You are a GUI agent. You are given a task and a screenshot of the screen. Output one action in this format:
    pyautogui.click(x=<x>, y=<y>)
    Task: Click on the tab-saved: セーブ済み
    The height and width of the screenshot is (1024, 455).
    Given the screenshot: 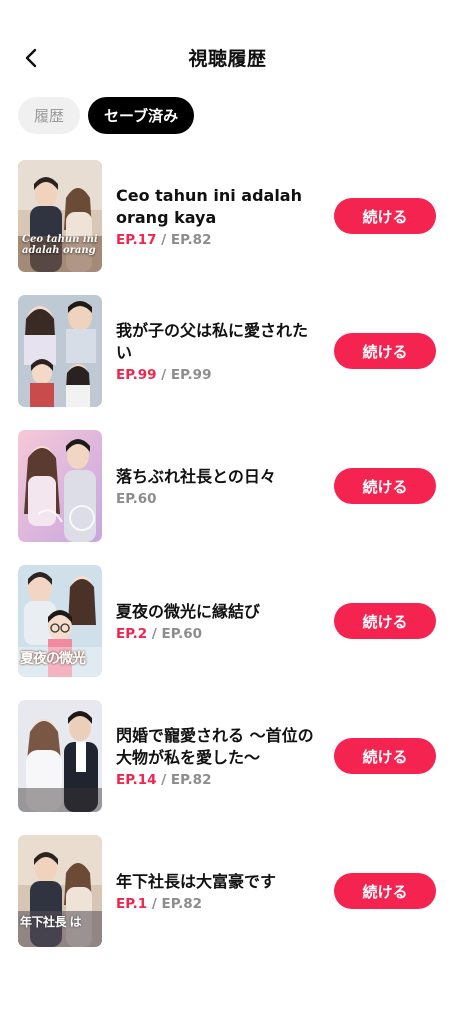 What is the action you would take?
    pyautogui.click(x=141, y=115)
    